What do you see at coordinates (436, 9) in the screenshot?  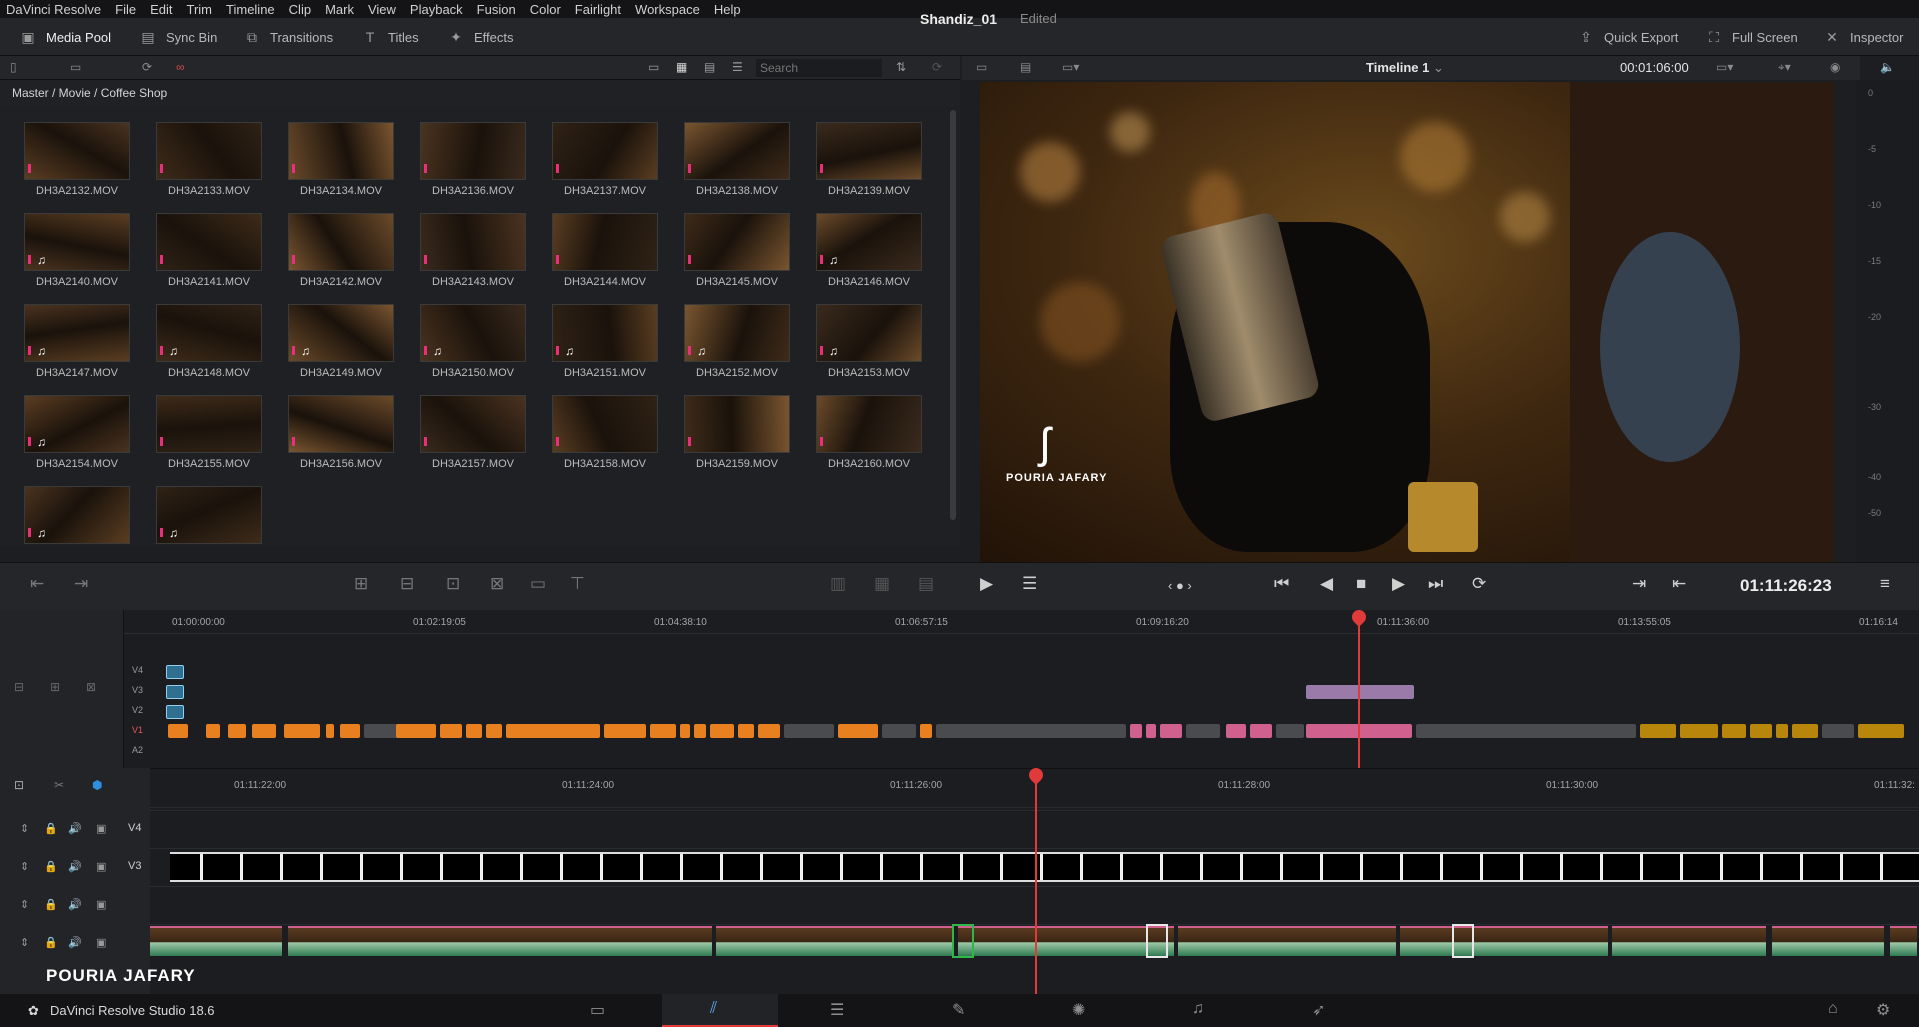 I see `menu-playback: Playback` at bounding box center [436, 9].